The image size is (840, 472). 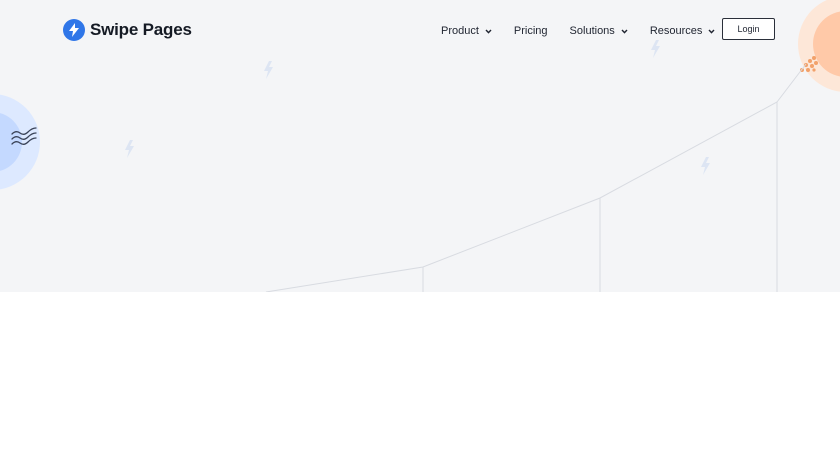 What do you see at coordinates (592, 31) in the screenshot?
I see `nav-item-label: Solutions` at bounding box center [592, 31].